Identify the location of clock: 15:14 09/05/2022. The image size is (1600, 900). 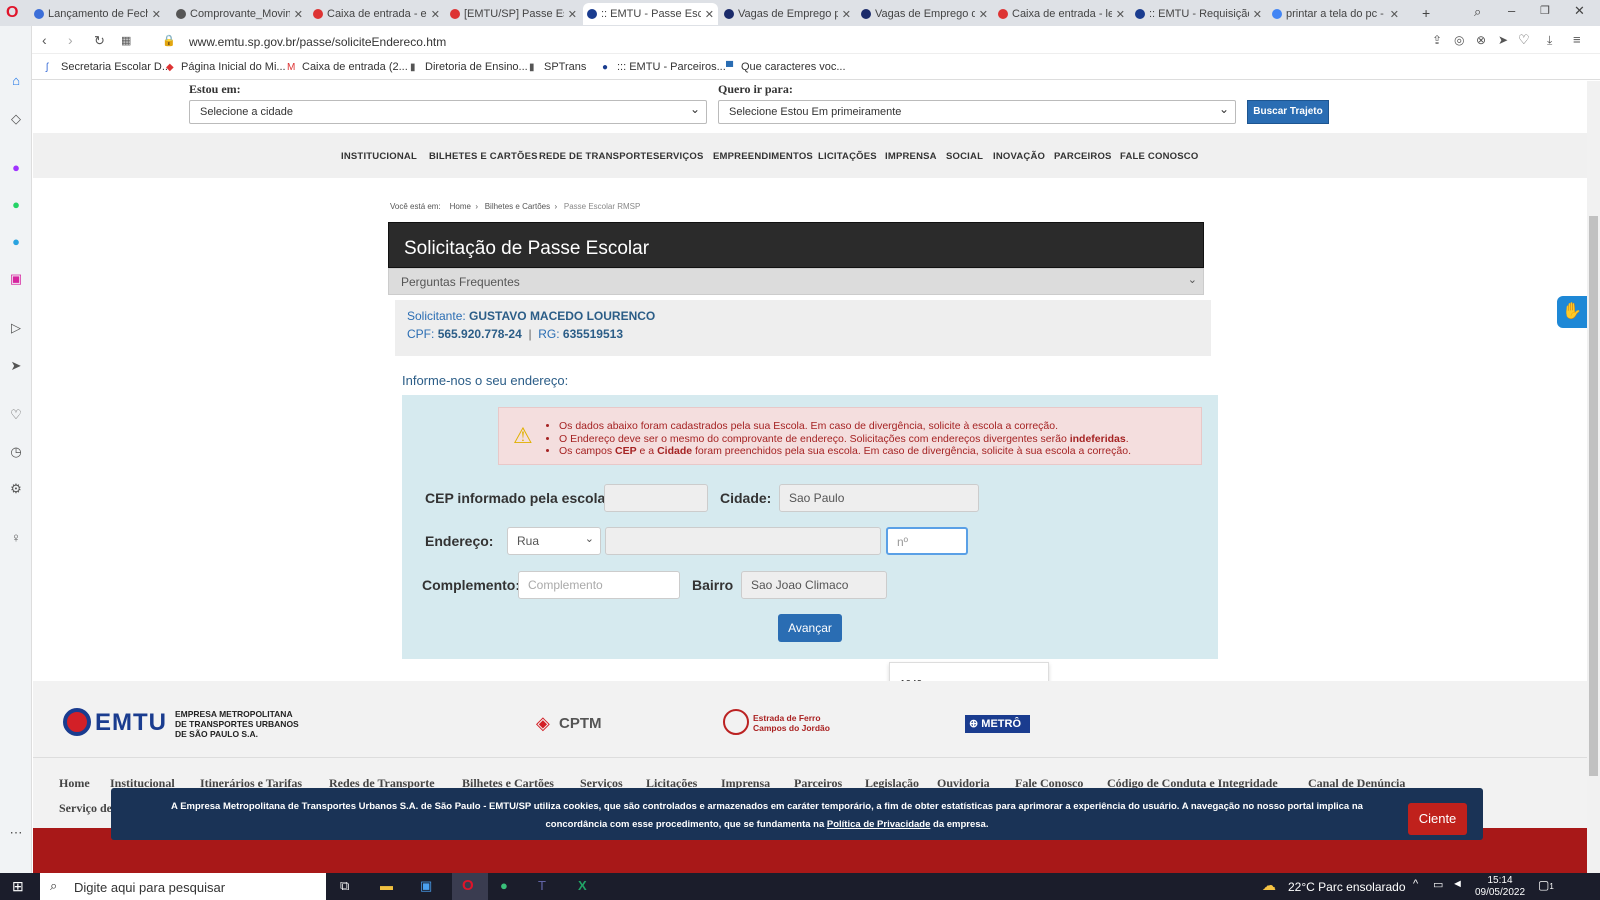
(1500, 887).